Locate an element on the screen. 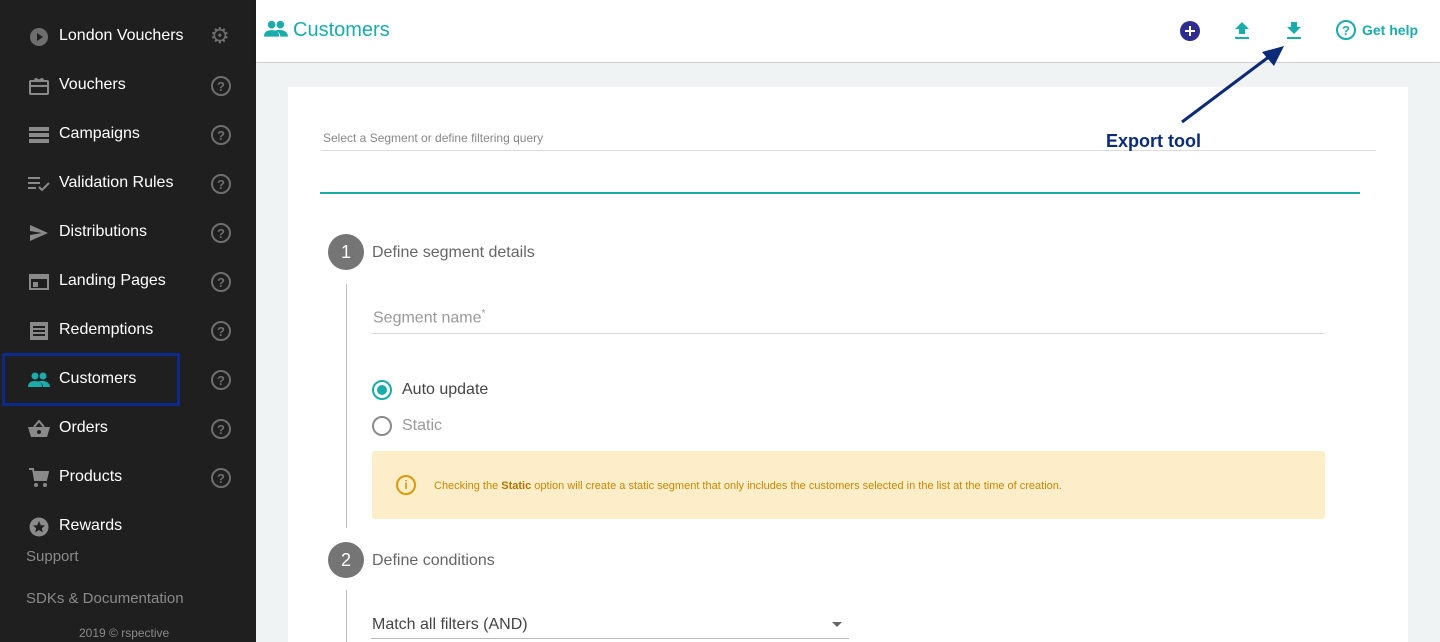 This screenshot has height=642, width=1440. sidebar-item-label: Distributions is located at coordinates (103, 231).